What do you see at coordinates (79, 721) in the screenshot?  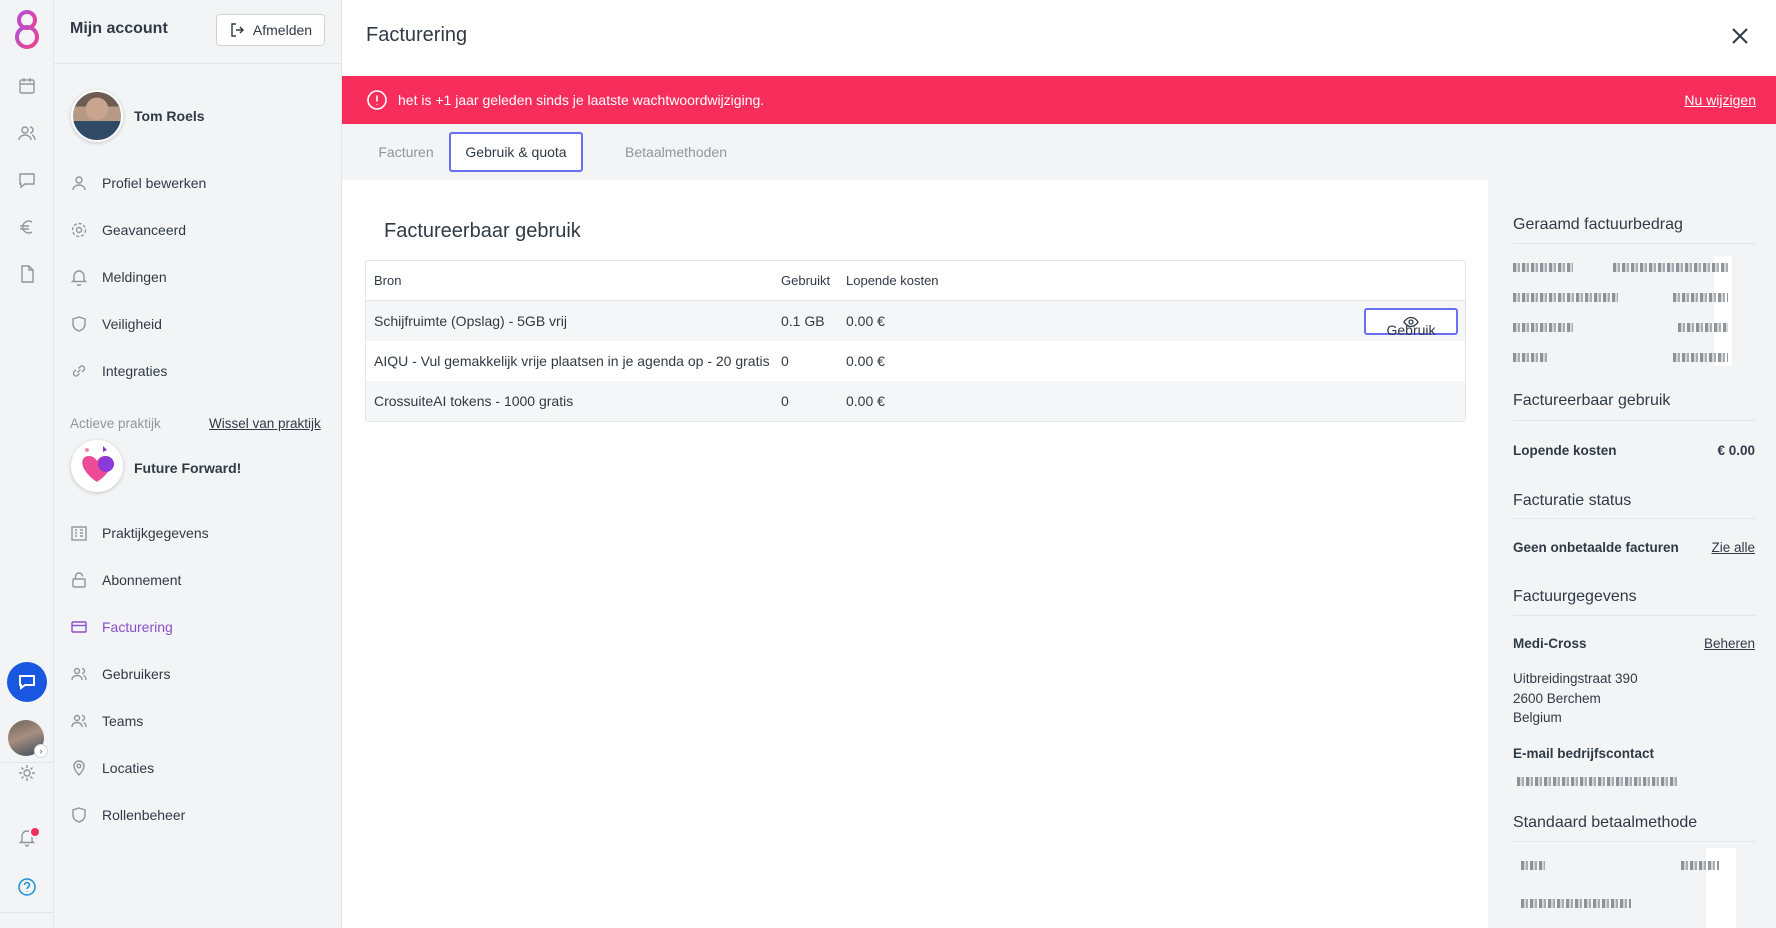 I see `team-icon` at bounding box center [79, 721].